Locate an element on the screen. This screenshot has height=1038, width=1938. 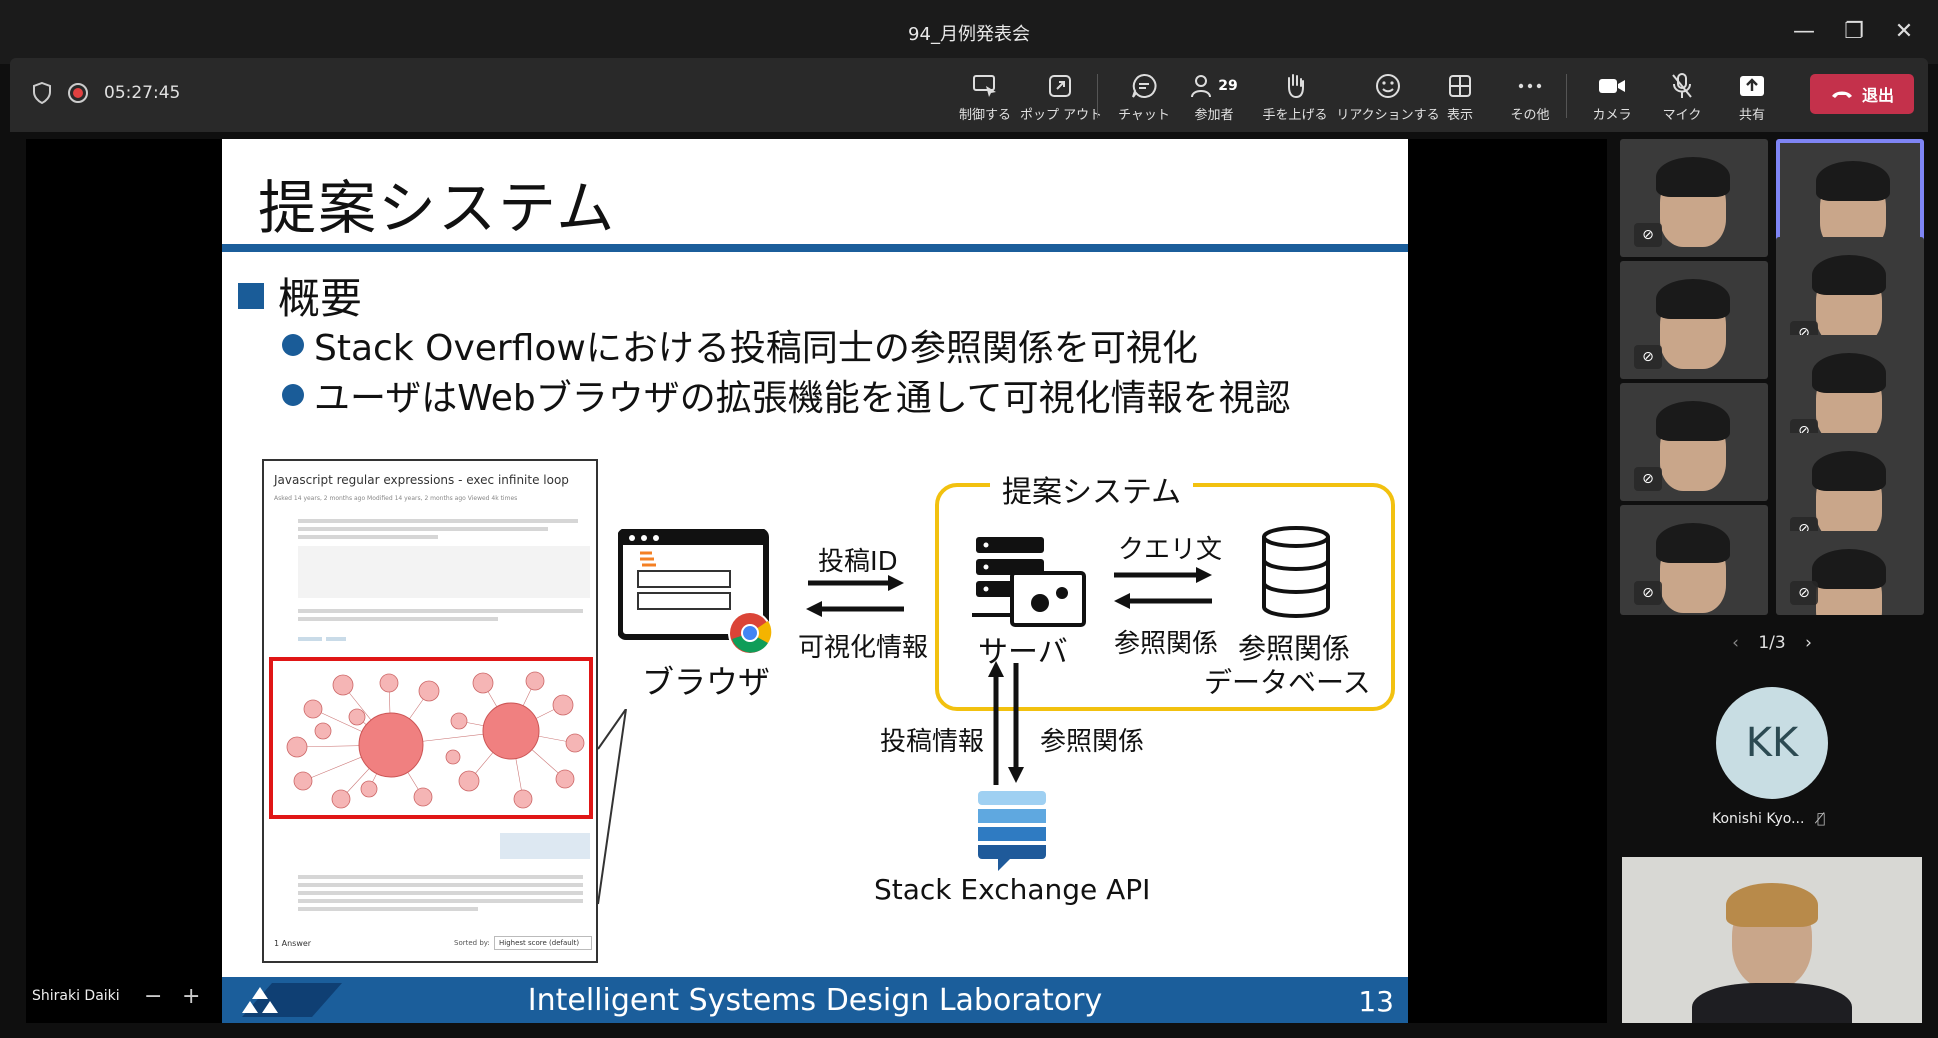
raise-hand-button: 手を上げる is located at coordinates (1295, 96).